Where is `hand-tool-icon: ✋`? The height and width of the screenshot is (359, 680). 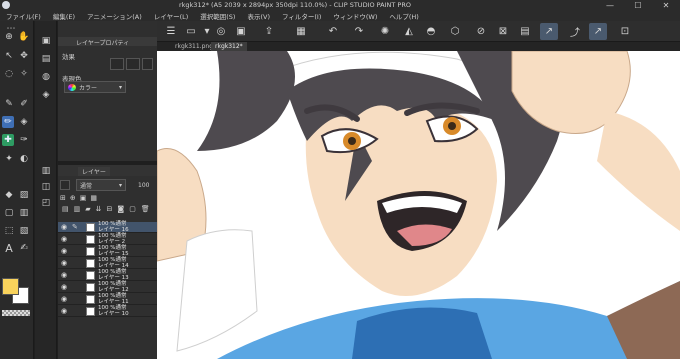
hand-tool-icon: ✋ is located at coordinates (24, 37).